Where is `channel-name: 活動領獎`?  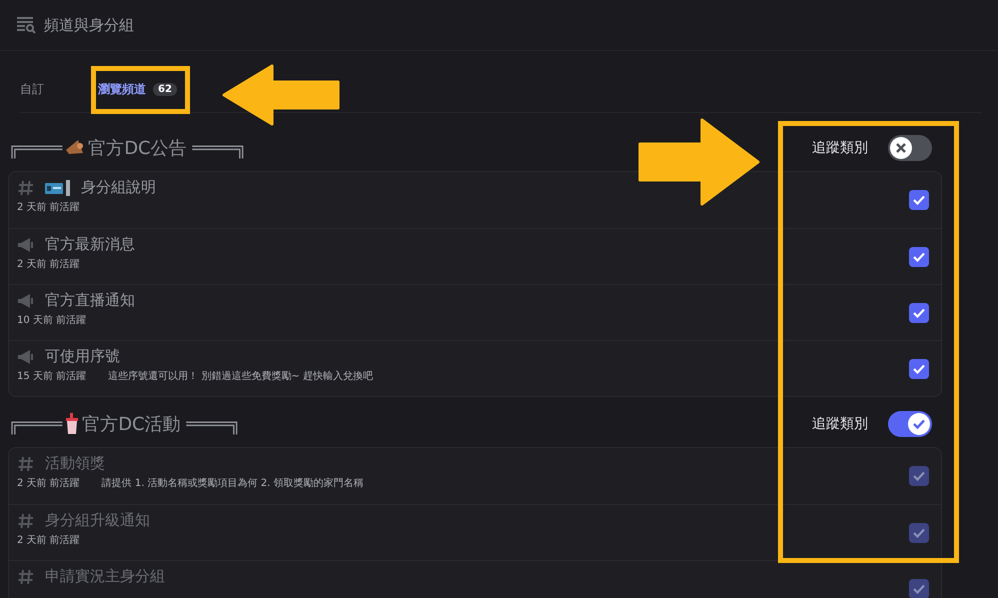
channel-name: 活動領獎 is located at coordinates (75, 463).